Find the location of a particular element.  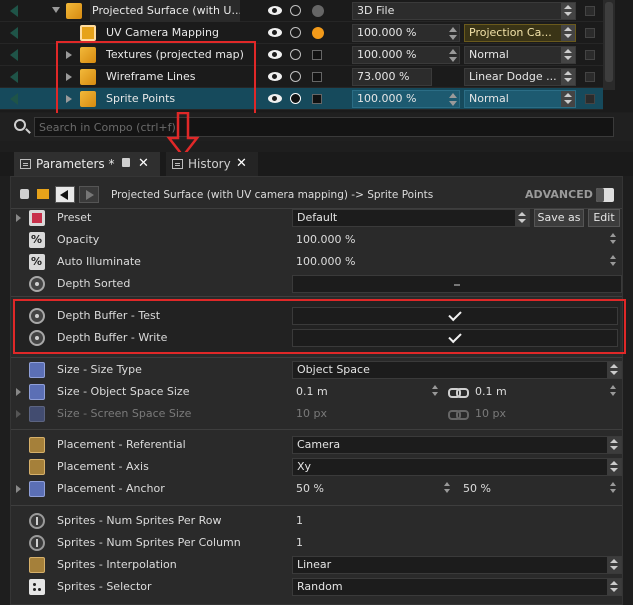

placement-axis-select: Xy is located at coordinates (457, 467).